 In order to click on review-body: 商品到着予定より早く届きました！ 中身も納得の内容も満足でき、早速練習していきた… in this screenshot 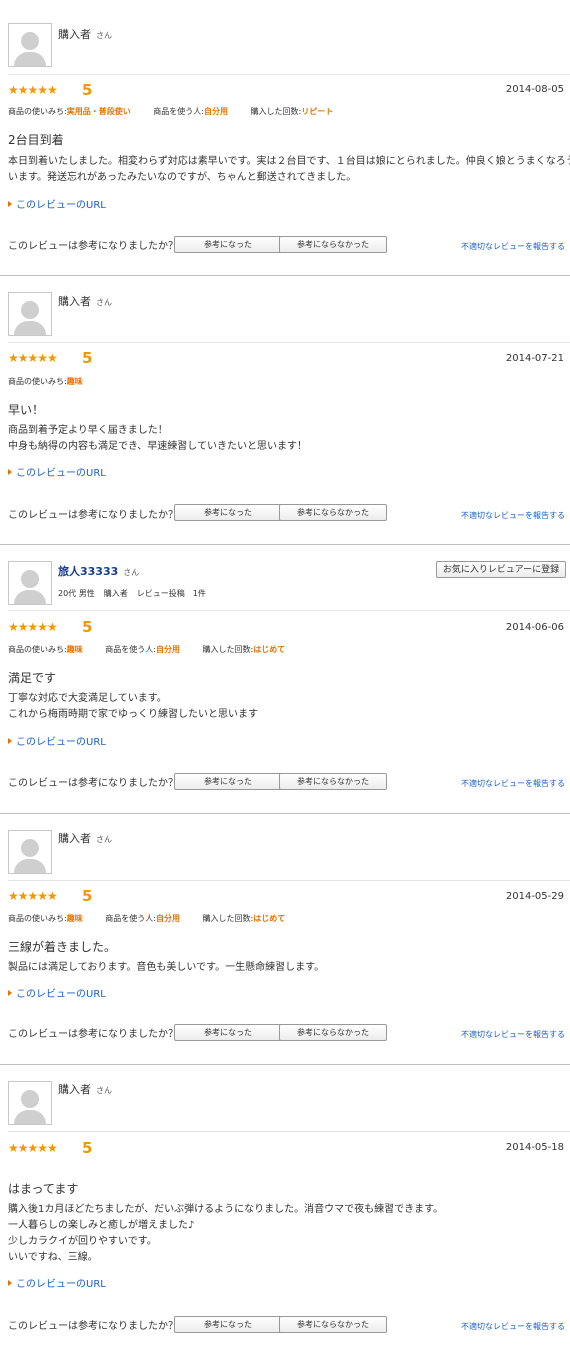, I will do `click(157, 438)`.